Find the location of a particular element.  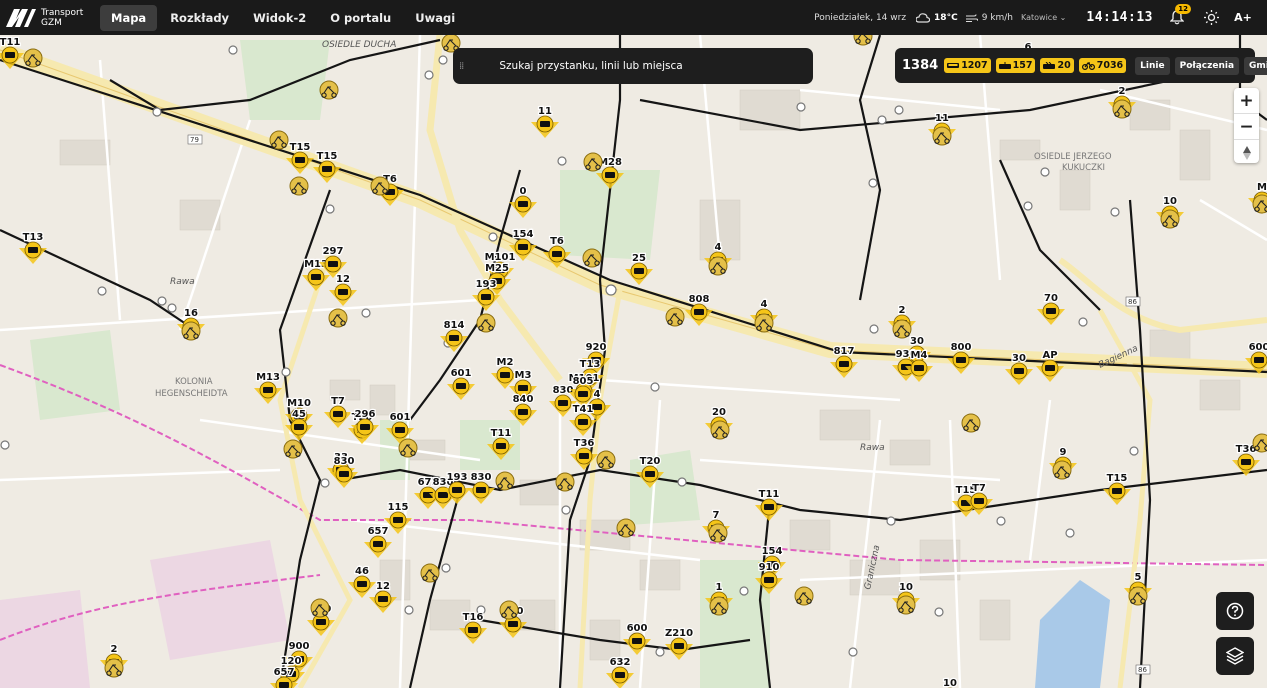

nav-item-widok-2: Widok-2 is located at coordinates (279, 18).